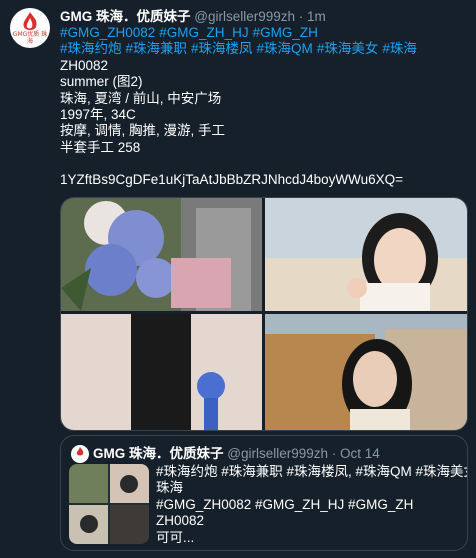  I want to click on author-handle: @girlseller999zh, so click(244, 16).